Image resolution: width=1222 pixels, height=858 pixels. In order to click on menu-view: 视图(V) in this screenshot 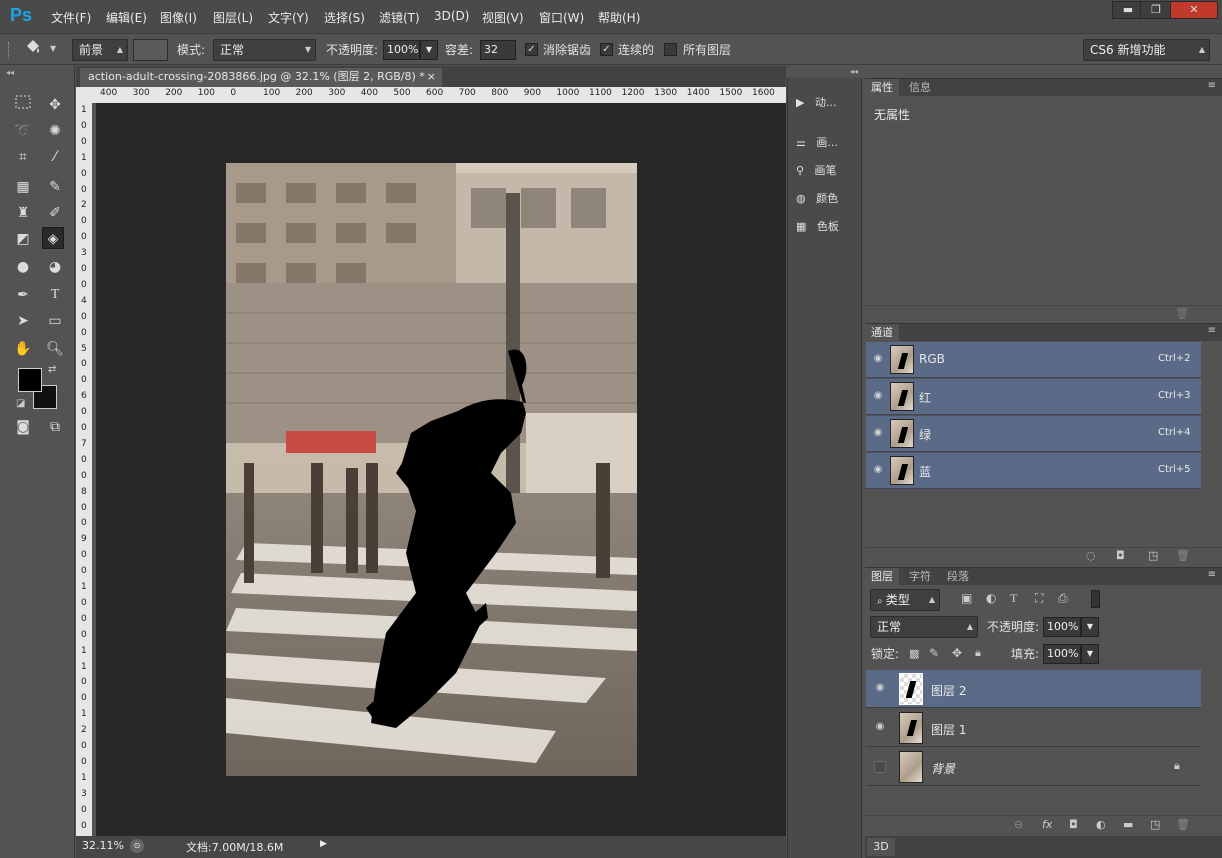, I will do `click(503, 17)`.